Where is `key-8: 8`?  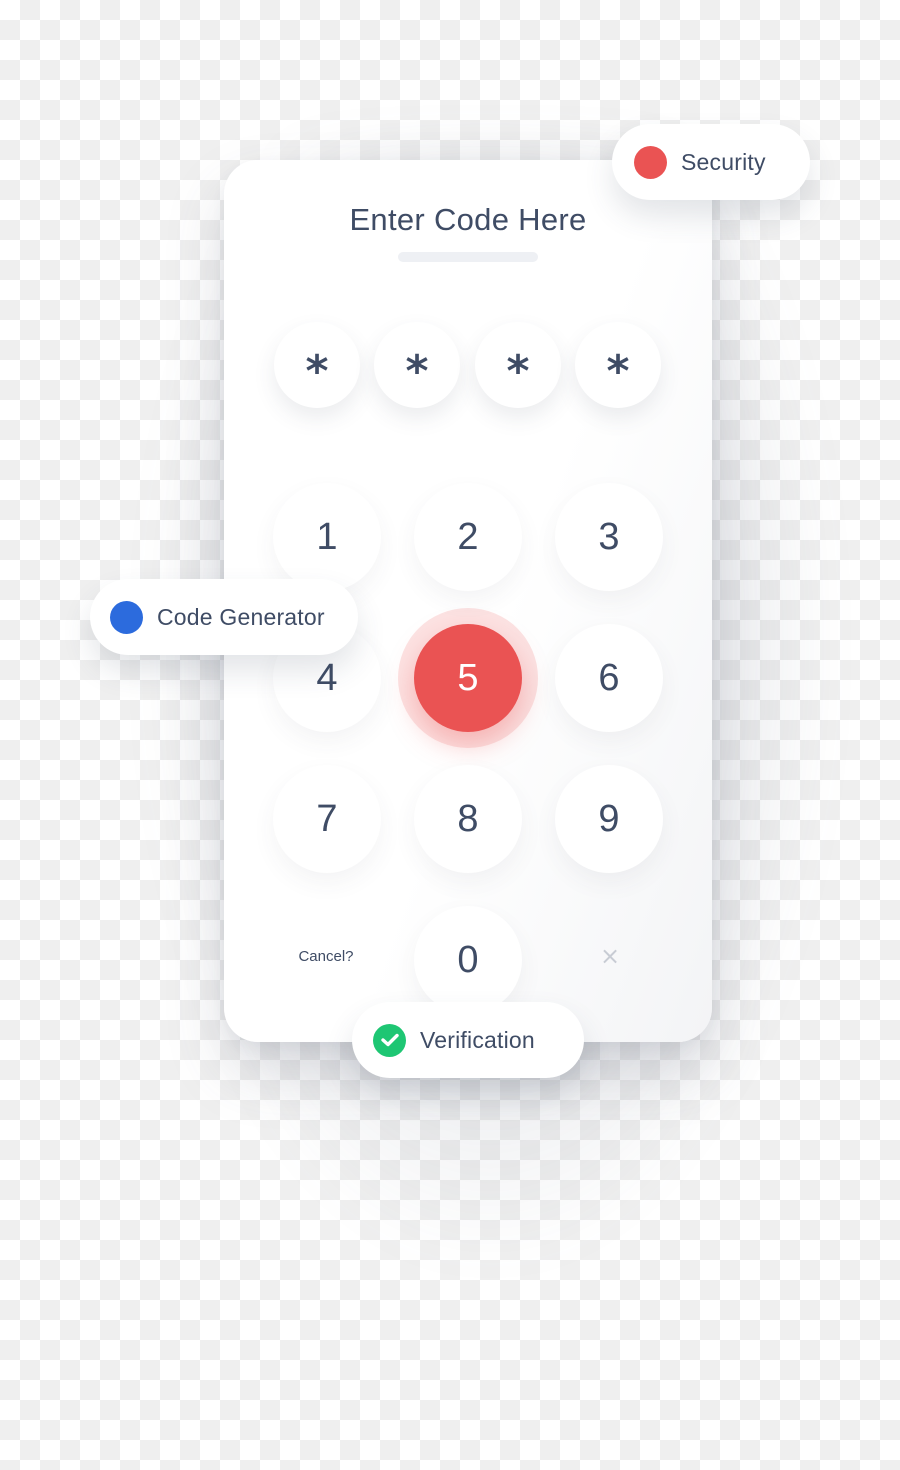 key-8: 8 is located at coordinates (468, 819).